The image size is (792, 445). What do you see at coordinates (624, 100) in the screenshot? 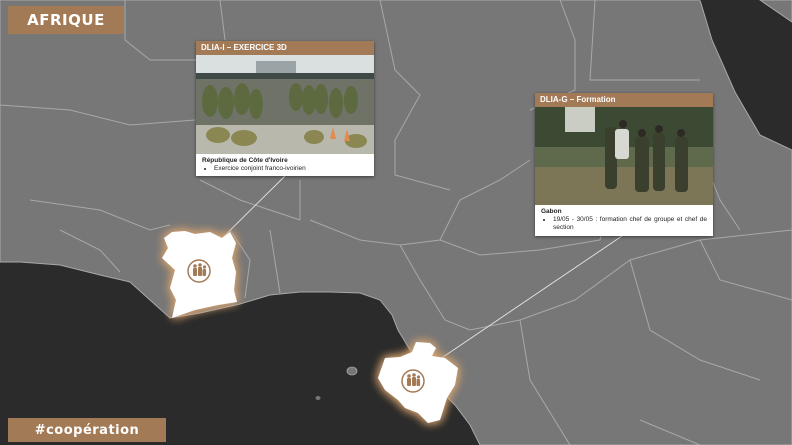
I see `mission-card-title: DLIA-G – Formation` at bounding box center [624, 100].